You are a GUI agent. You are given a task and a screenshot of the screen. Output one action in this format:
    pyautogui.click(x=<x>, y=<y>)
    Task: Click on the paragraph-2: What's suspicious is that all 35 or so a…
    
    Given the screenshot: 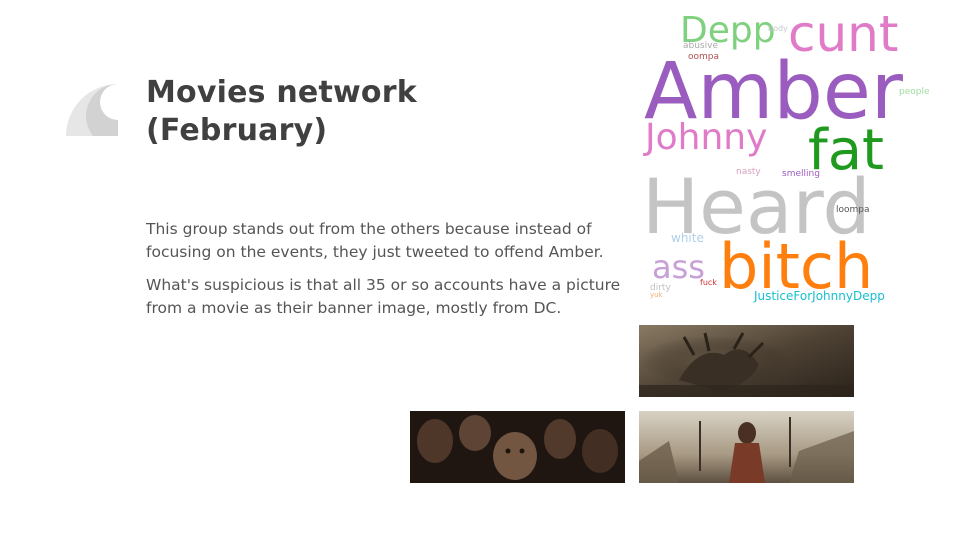 What is the action you would take?
    pyautogui.click(x=383, y=296)
    